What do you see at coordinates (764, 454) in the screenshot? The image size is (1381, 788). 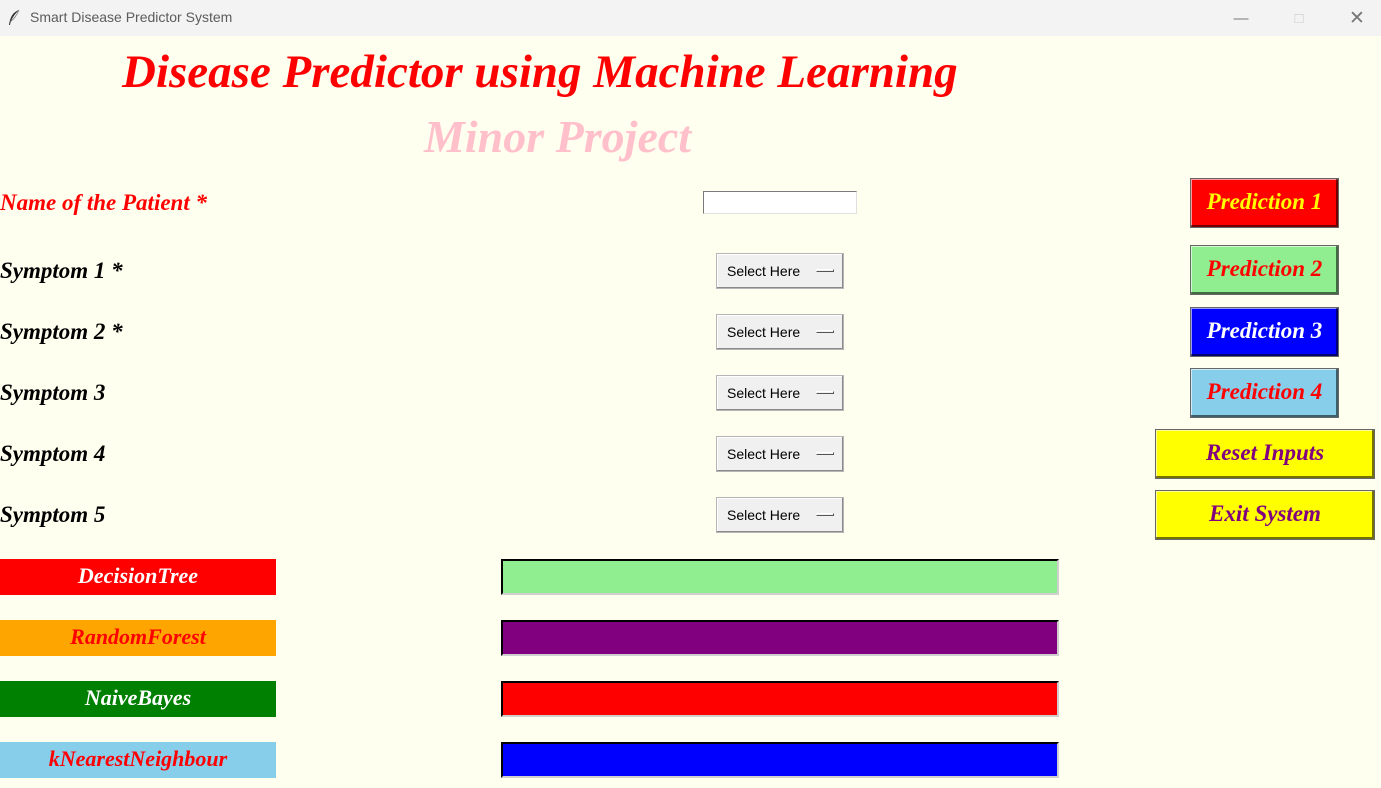 I see `symptom-4-selected: Select Here` at bounding box center [764, 454].